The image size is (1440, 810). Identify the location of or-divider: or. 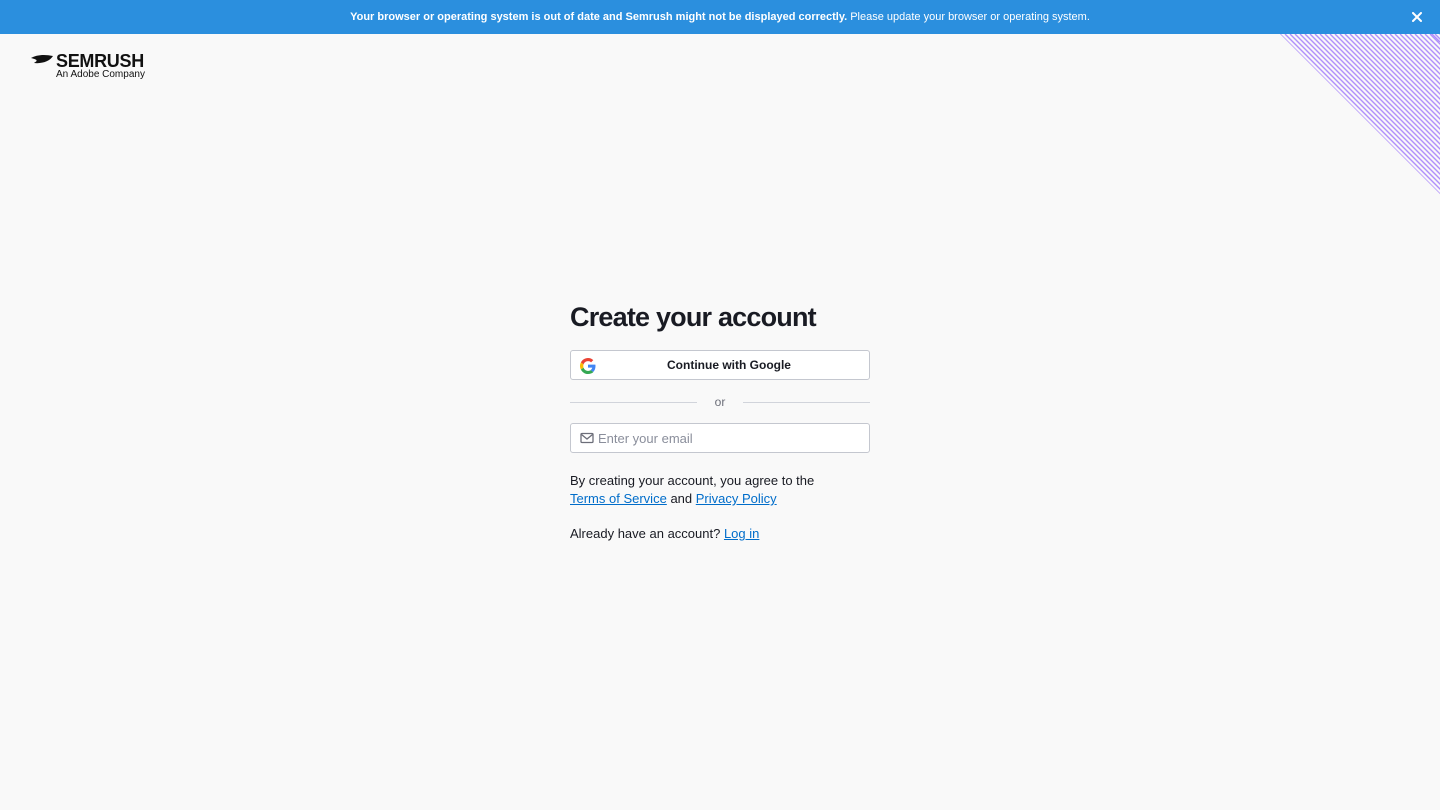
(720, 402).